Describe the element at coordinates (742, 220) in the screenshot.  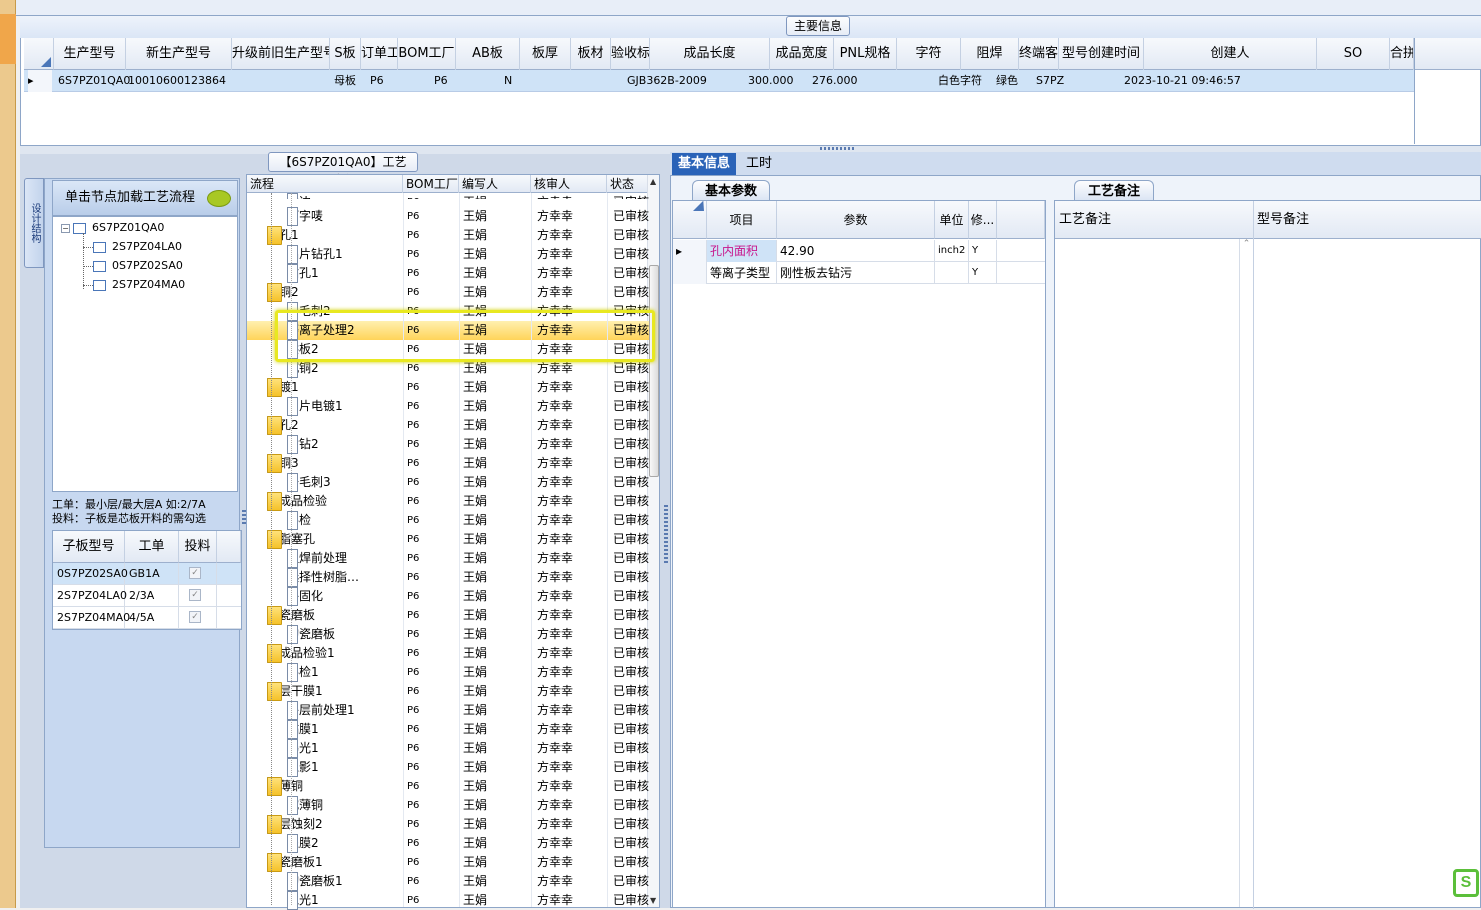
I see `param-col-header: 项目` at that location.